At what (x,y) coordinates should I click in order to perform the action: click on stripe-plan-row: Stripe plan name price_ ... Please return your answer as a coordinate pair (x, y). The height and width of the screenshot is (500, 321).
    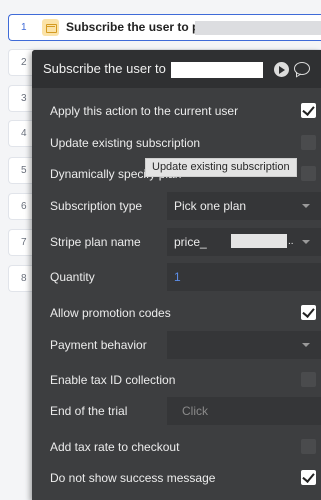
    Looking at the image, I should click on (176, 242).